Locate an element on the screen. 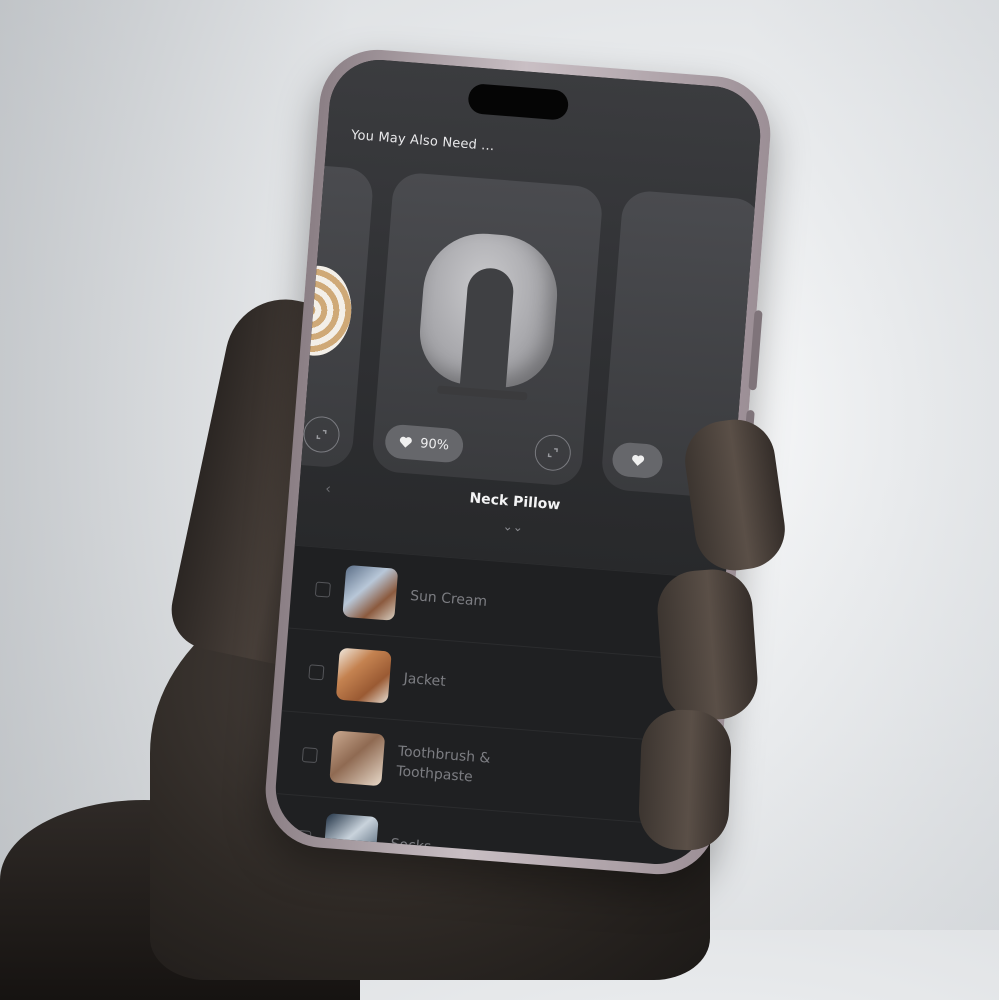 Image resolution: width=999 pixels, height=1000 pixels. pillow-opening is located at coordinates (487, 329).